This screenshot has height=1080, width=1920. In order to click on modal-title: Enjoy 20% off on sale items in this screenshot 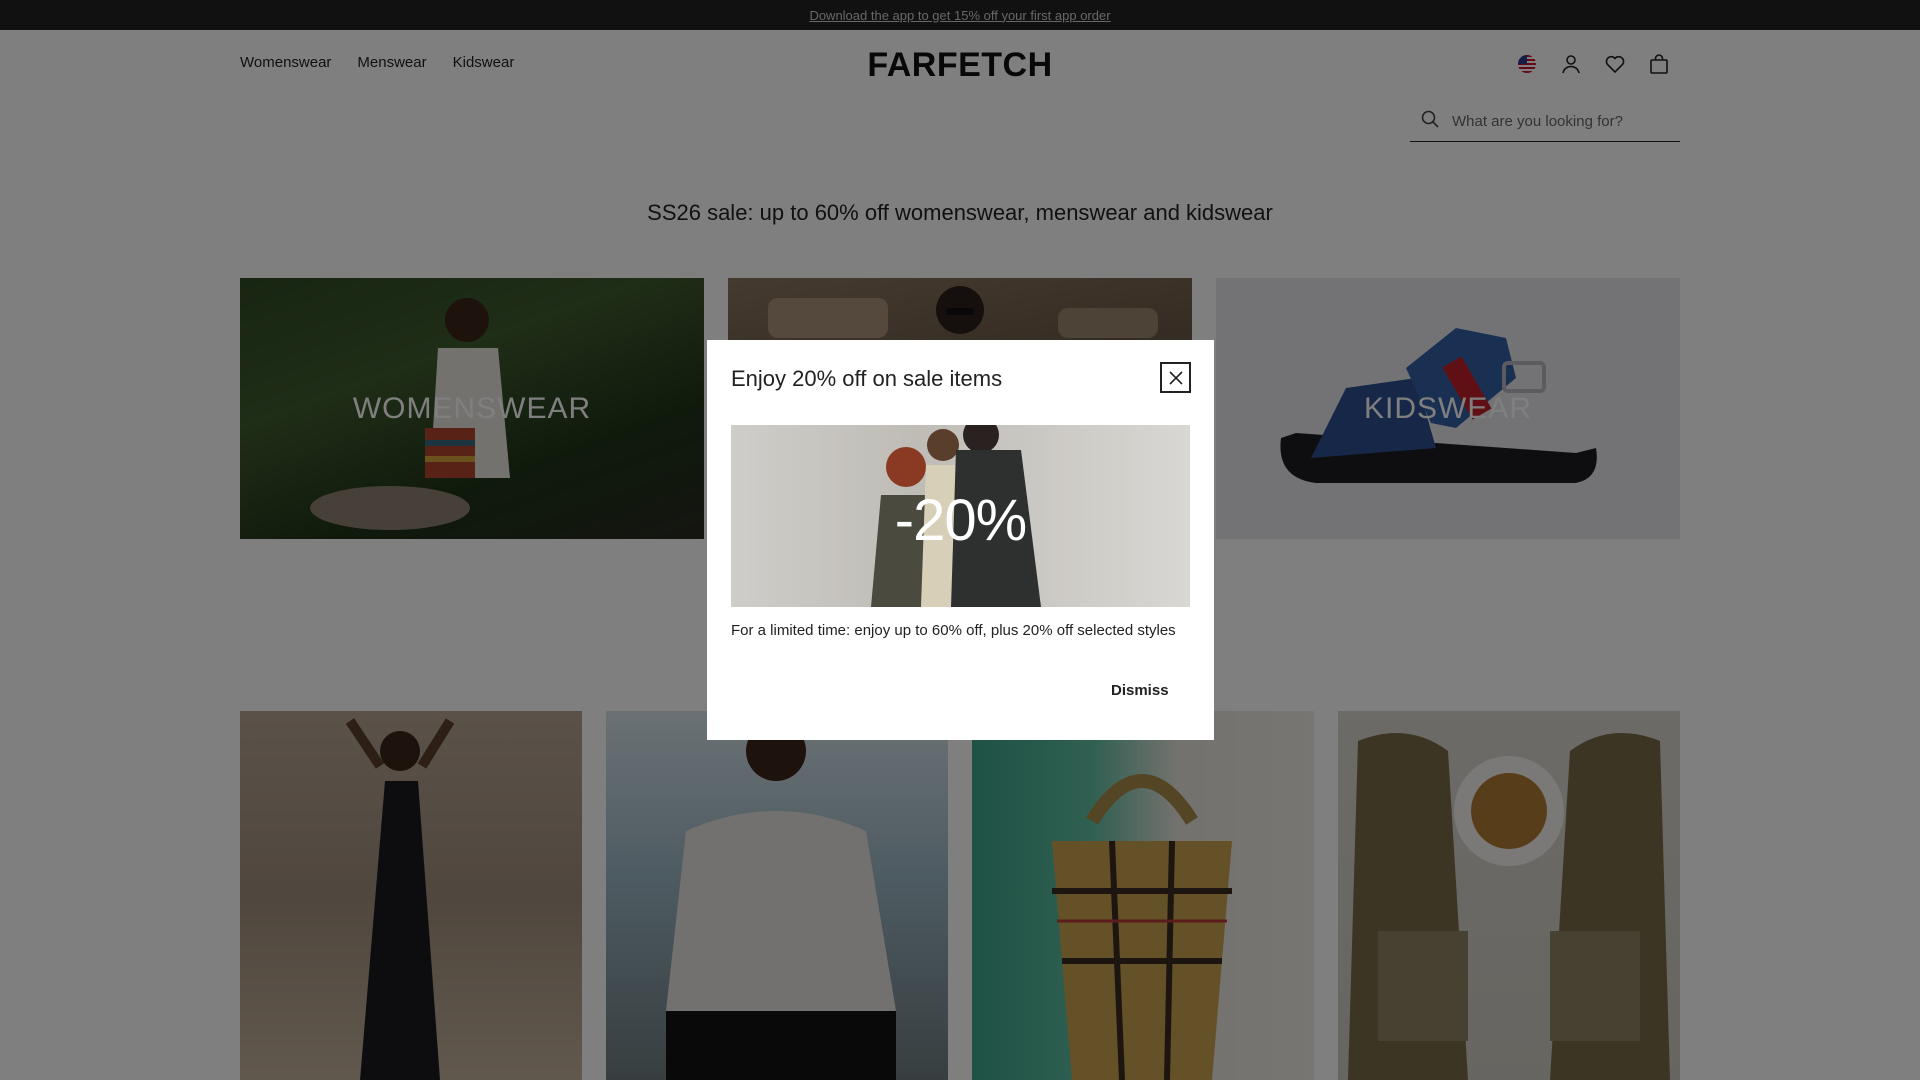, I will do `click(867, 378)`.